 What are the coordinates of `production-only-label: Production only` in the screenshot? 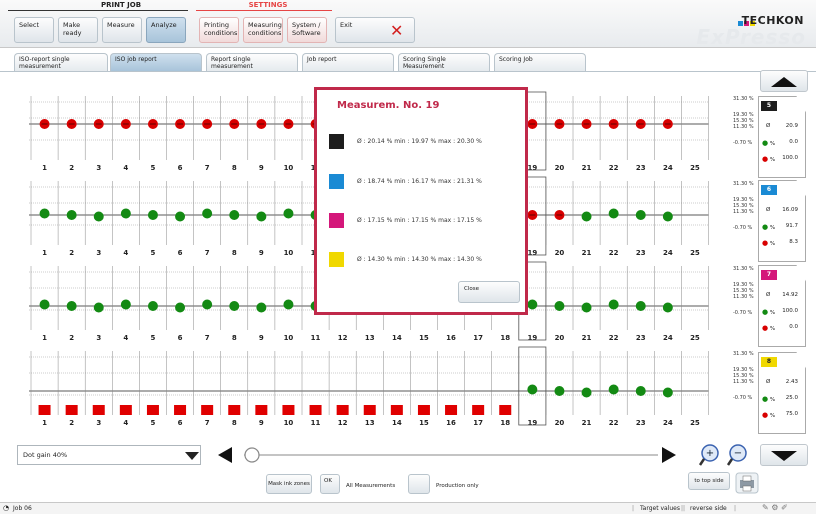 It's located at (457, 486).